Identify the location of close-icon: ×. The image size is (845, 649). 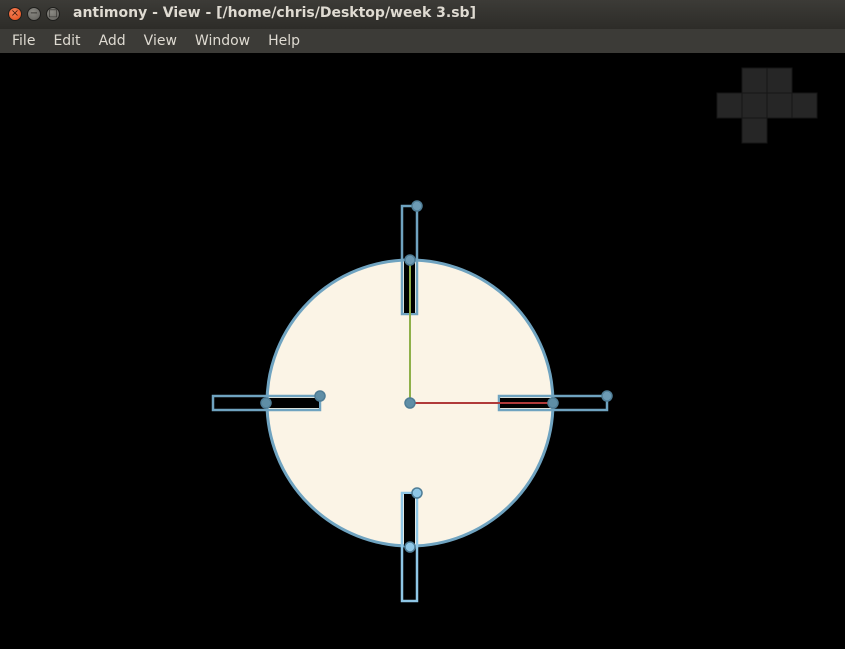
(15, 13).